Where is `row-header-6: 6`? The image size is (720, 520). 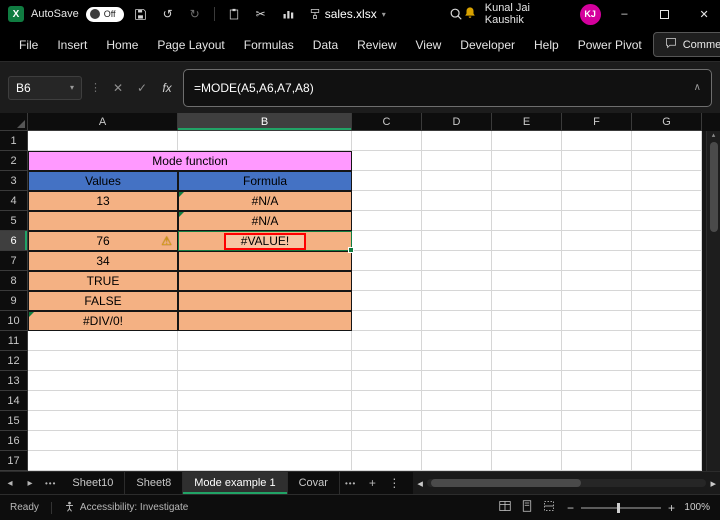 row-header-6: 6 is located at coordinates (14, 241).